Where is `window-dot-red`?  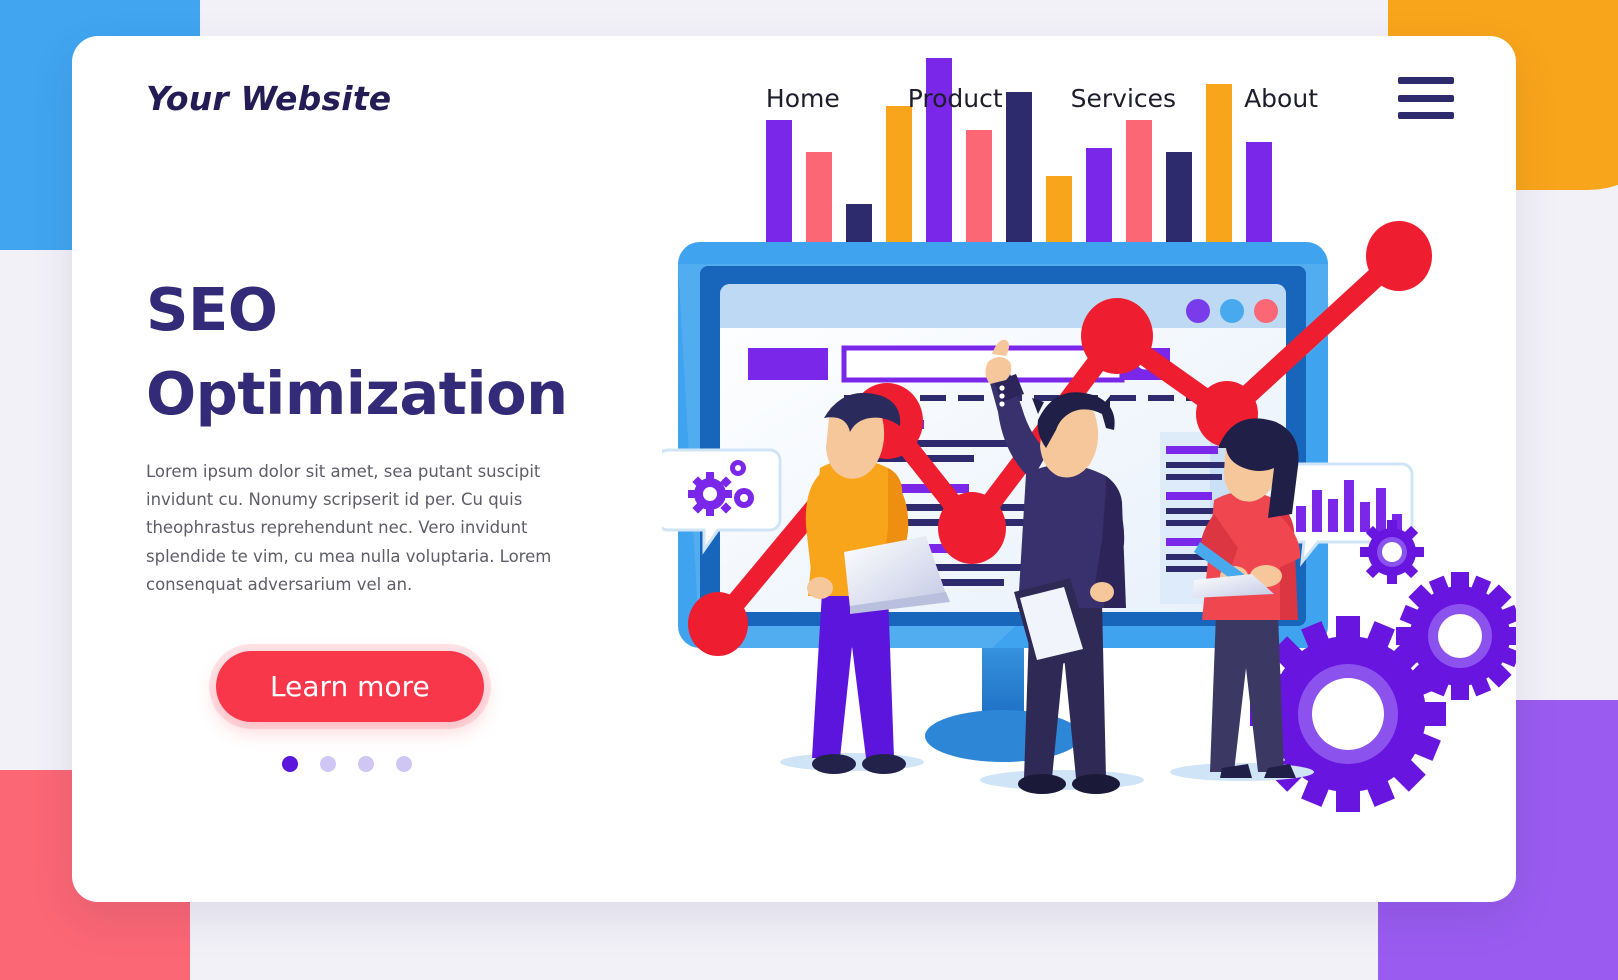
window-dot-red is located at coordinates (1266, 311).